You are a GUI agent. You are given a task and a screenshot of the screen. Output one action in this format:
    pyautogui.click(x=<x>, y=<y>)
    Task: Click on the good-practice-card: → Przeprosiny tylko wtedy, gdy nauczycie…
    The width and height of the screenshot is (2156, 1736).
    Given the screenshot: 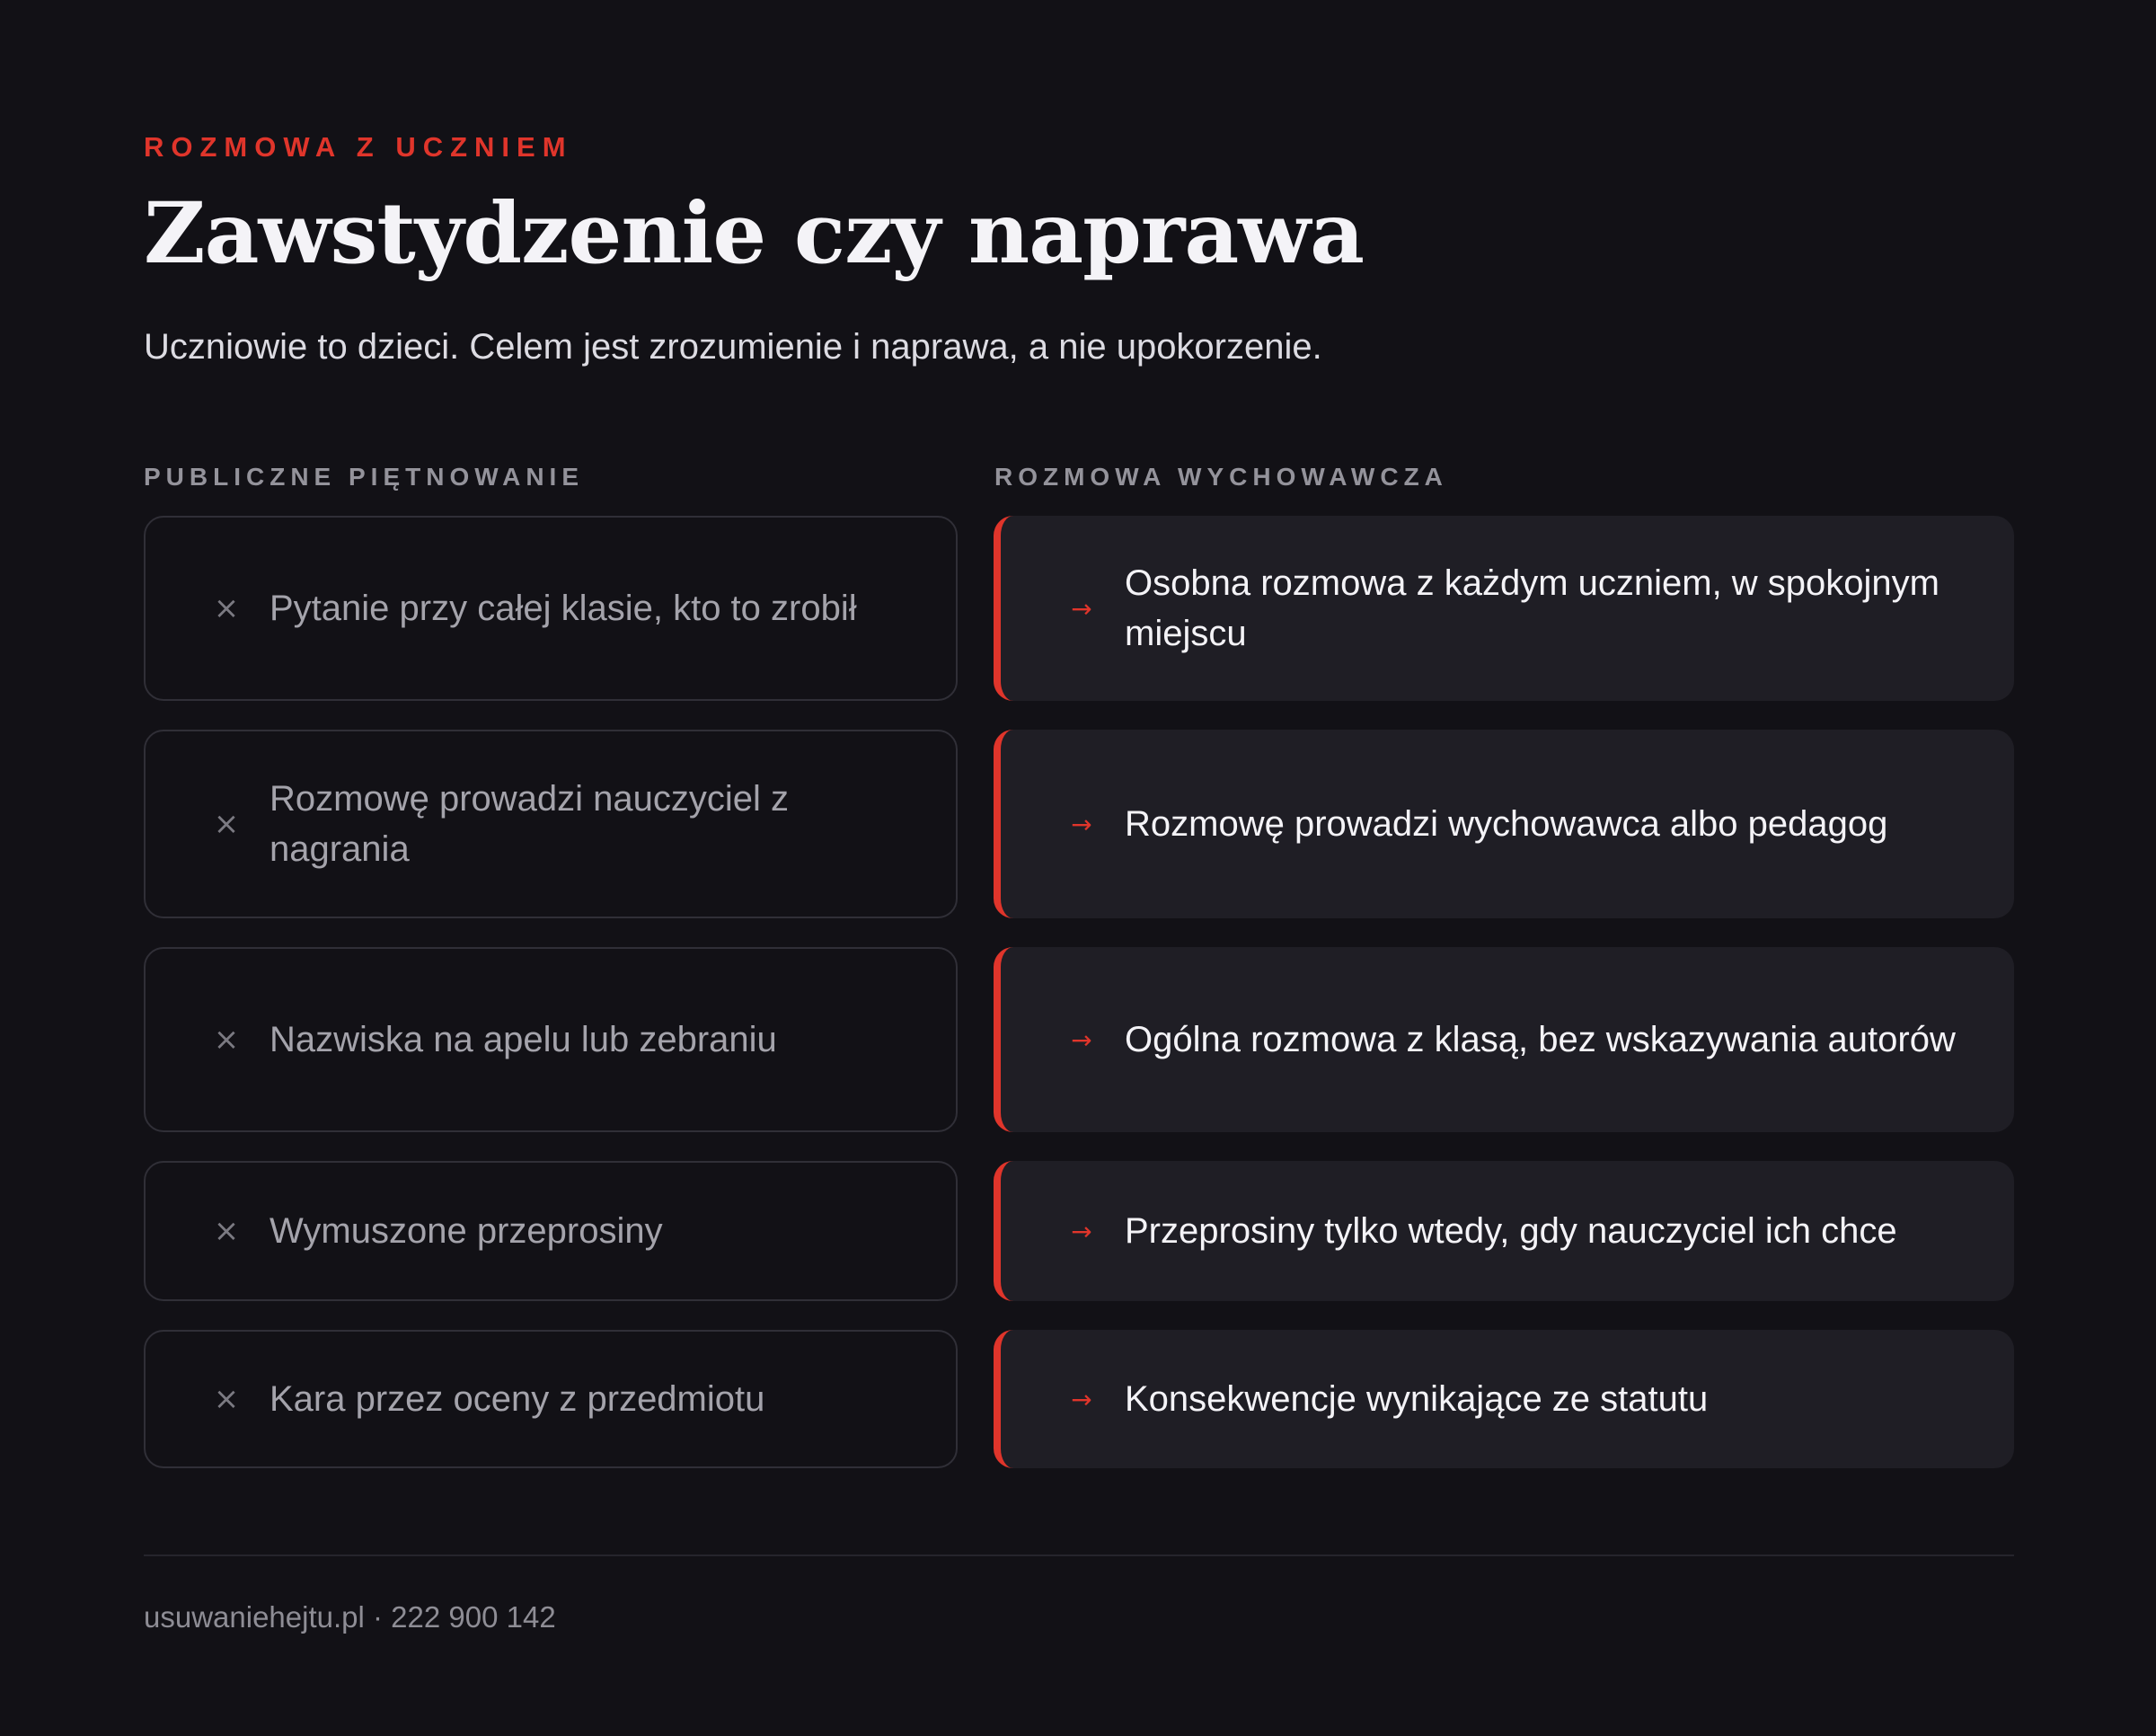 What is the action you would take?
    pyautogui.click(x=1504, y=1231)
    